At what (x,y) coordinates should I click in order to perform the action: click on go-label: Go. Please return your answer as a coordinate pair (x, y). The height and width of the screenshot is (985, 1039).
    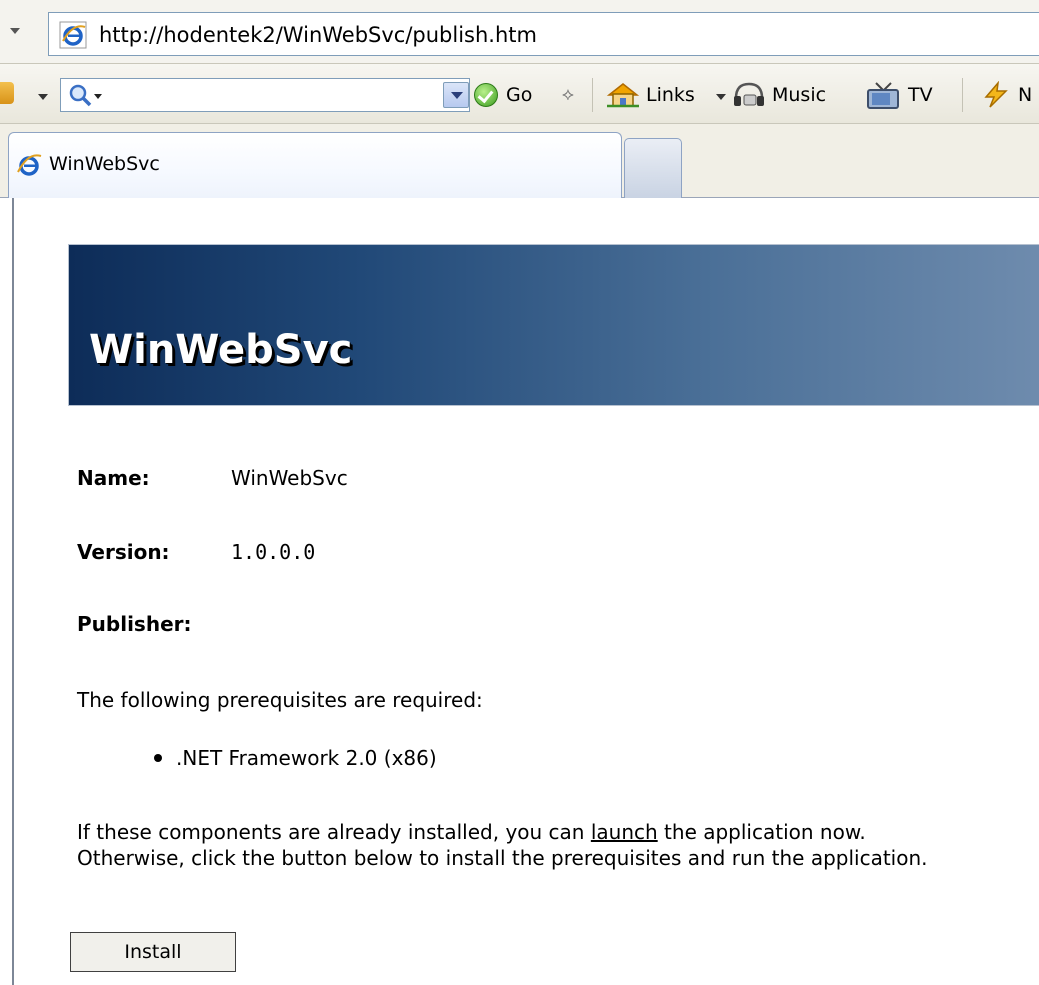
    Looking at the image, I should click on (519, 95).